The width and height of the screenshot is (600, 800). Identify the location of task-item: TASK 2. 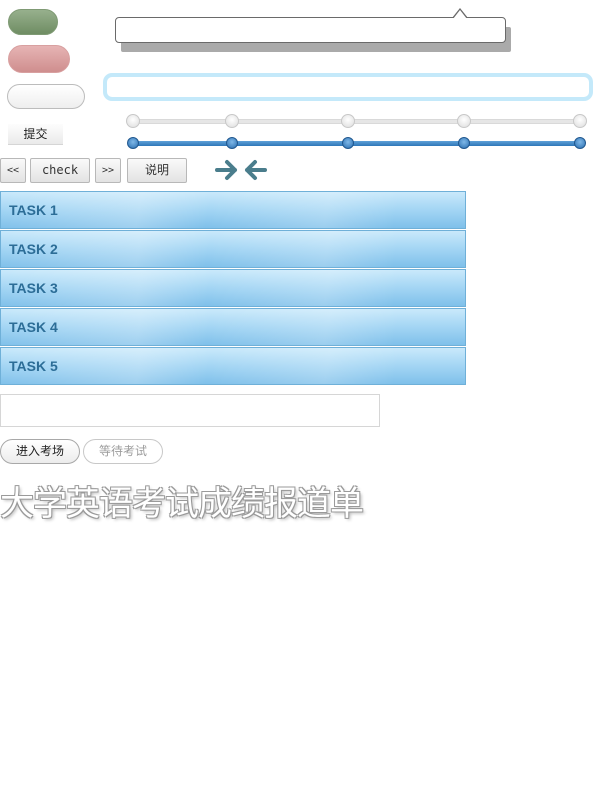
(233, 249).